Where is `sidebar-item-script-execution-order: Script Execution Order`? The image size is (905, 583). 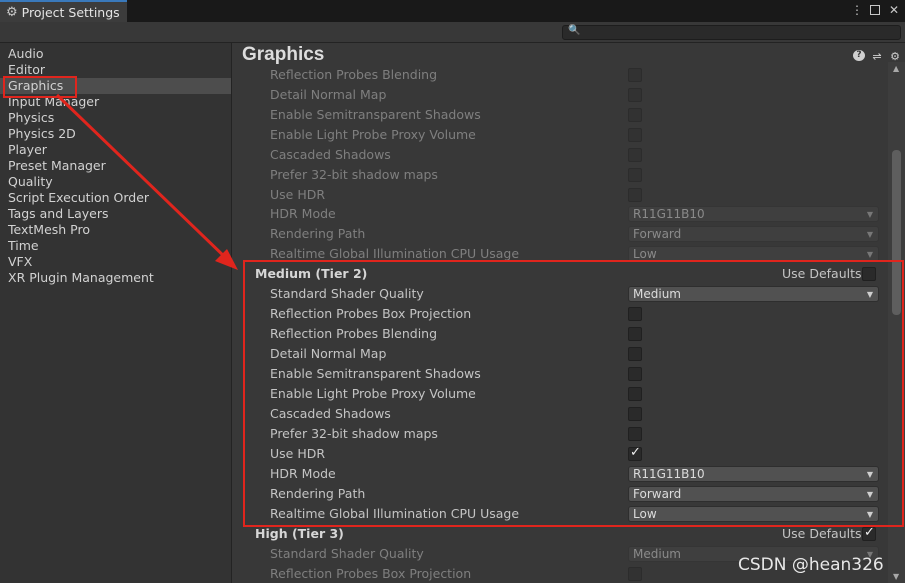 sidebar-item-script-execution-order: Script Execution Order is located at coordinates (115, 198).